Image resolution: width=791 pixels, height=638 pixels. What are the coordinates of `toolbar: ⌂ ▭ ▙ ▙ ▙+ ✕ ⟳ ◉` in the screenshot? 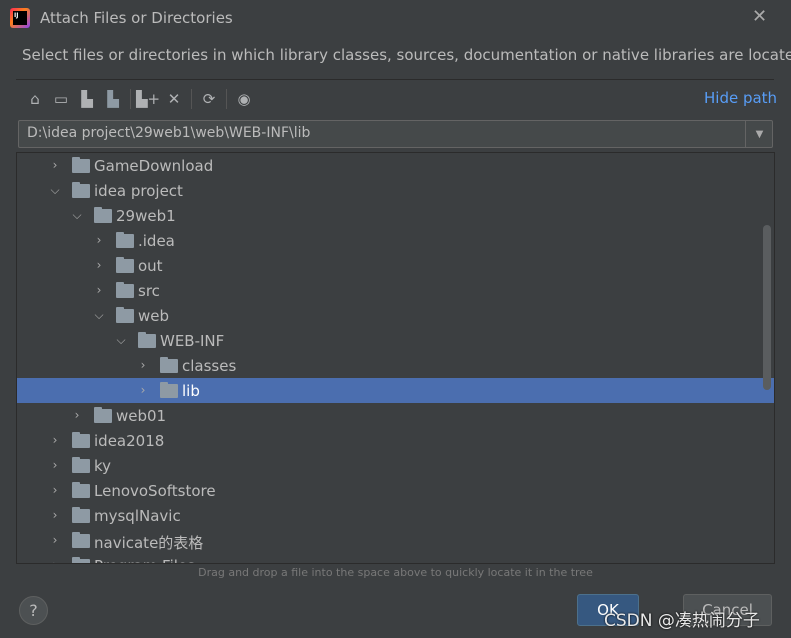 It's located at (139, 99).